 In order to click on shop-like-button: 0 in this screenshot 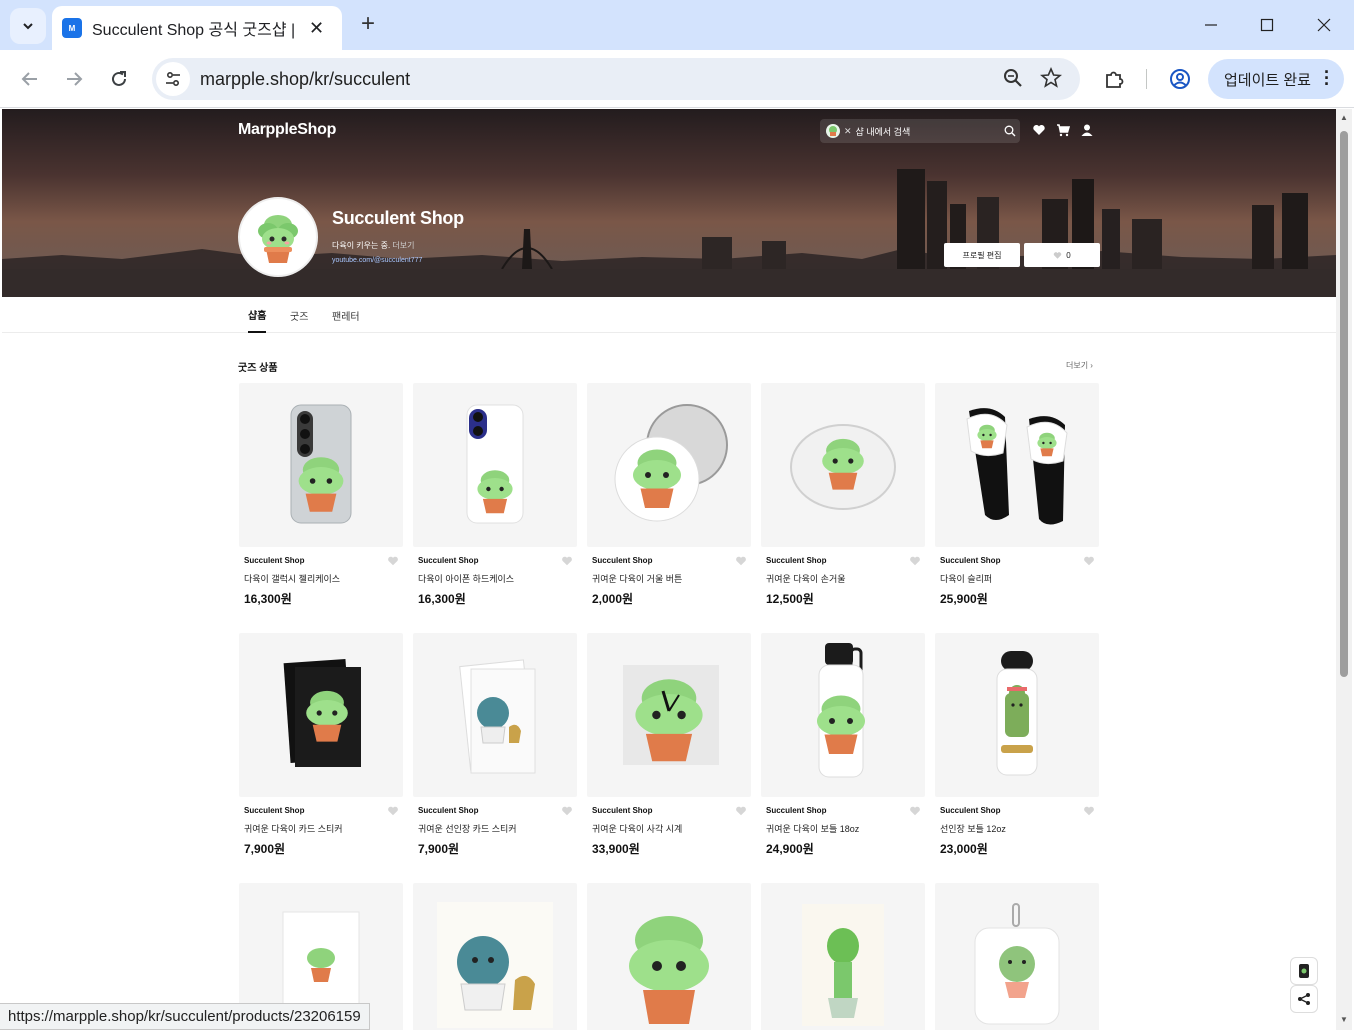, I will do `click(1062, 255)`.